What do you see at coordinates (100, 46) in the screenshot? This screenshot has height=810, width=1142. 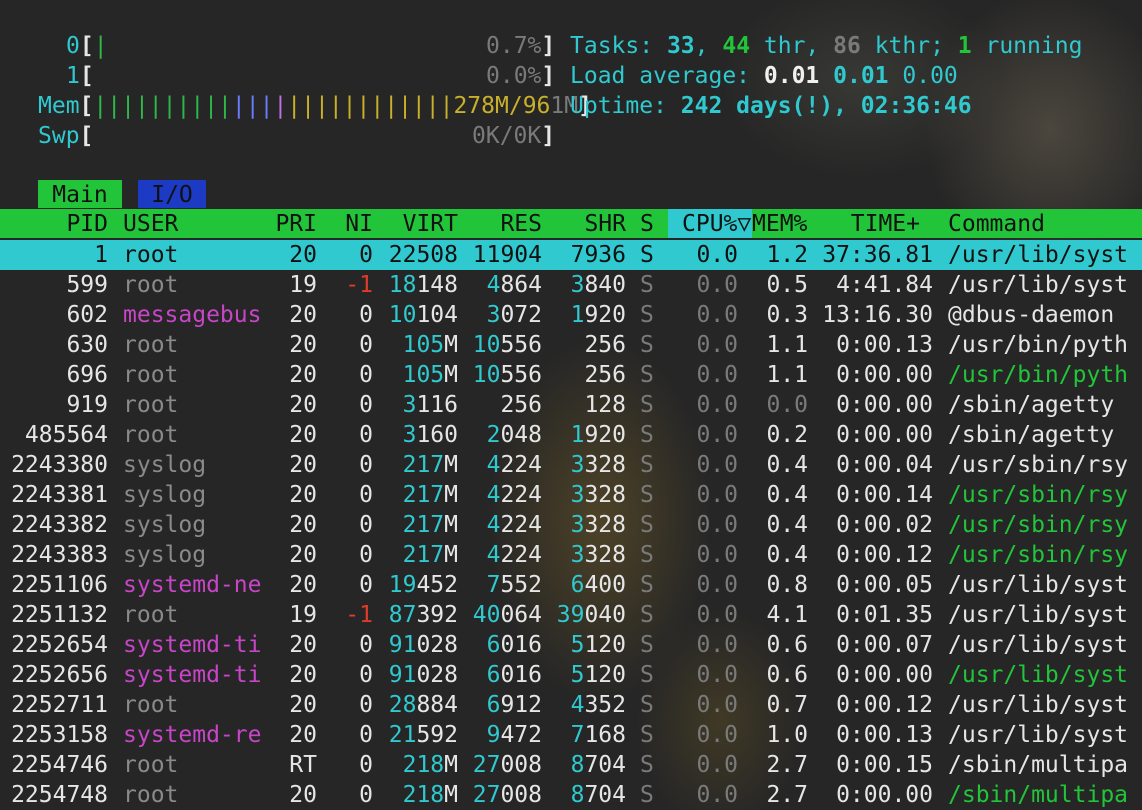 I see `cpu0-bar: |` at bounding box center [100, 46].